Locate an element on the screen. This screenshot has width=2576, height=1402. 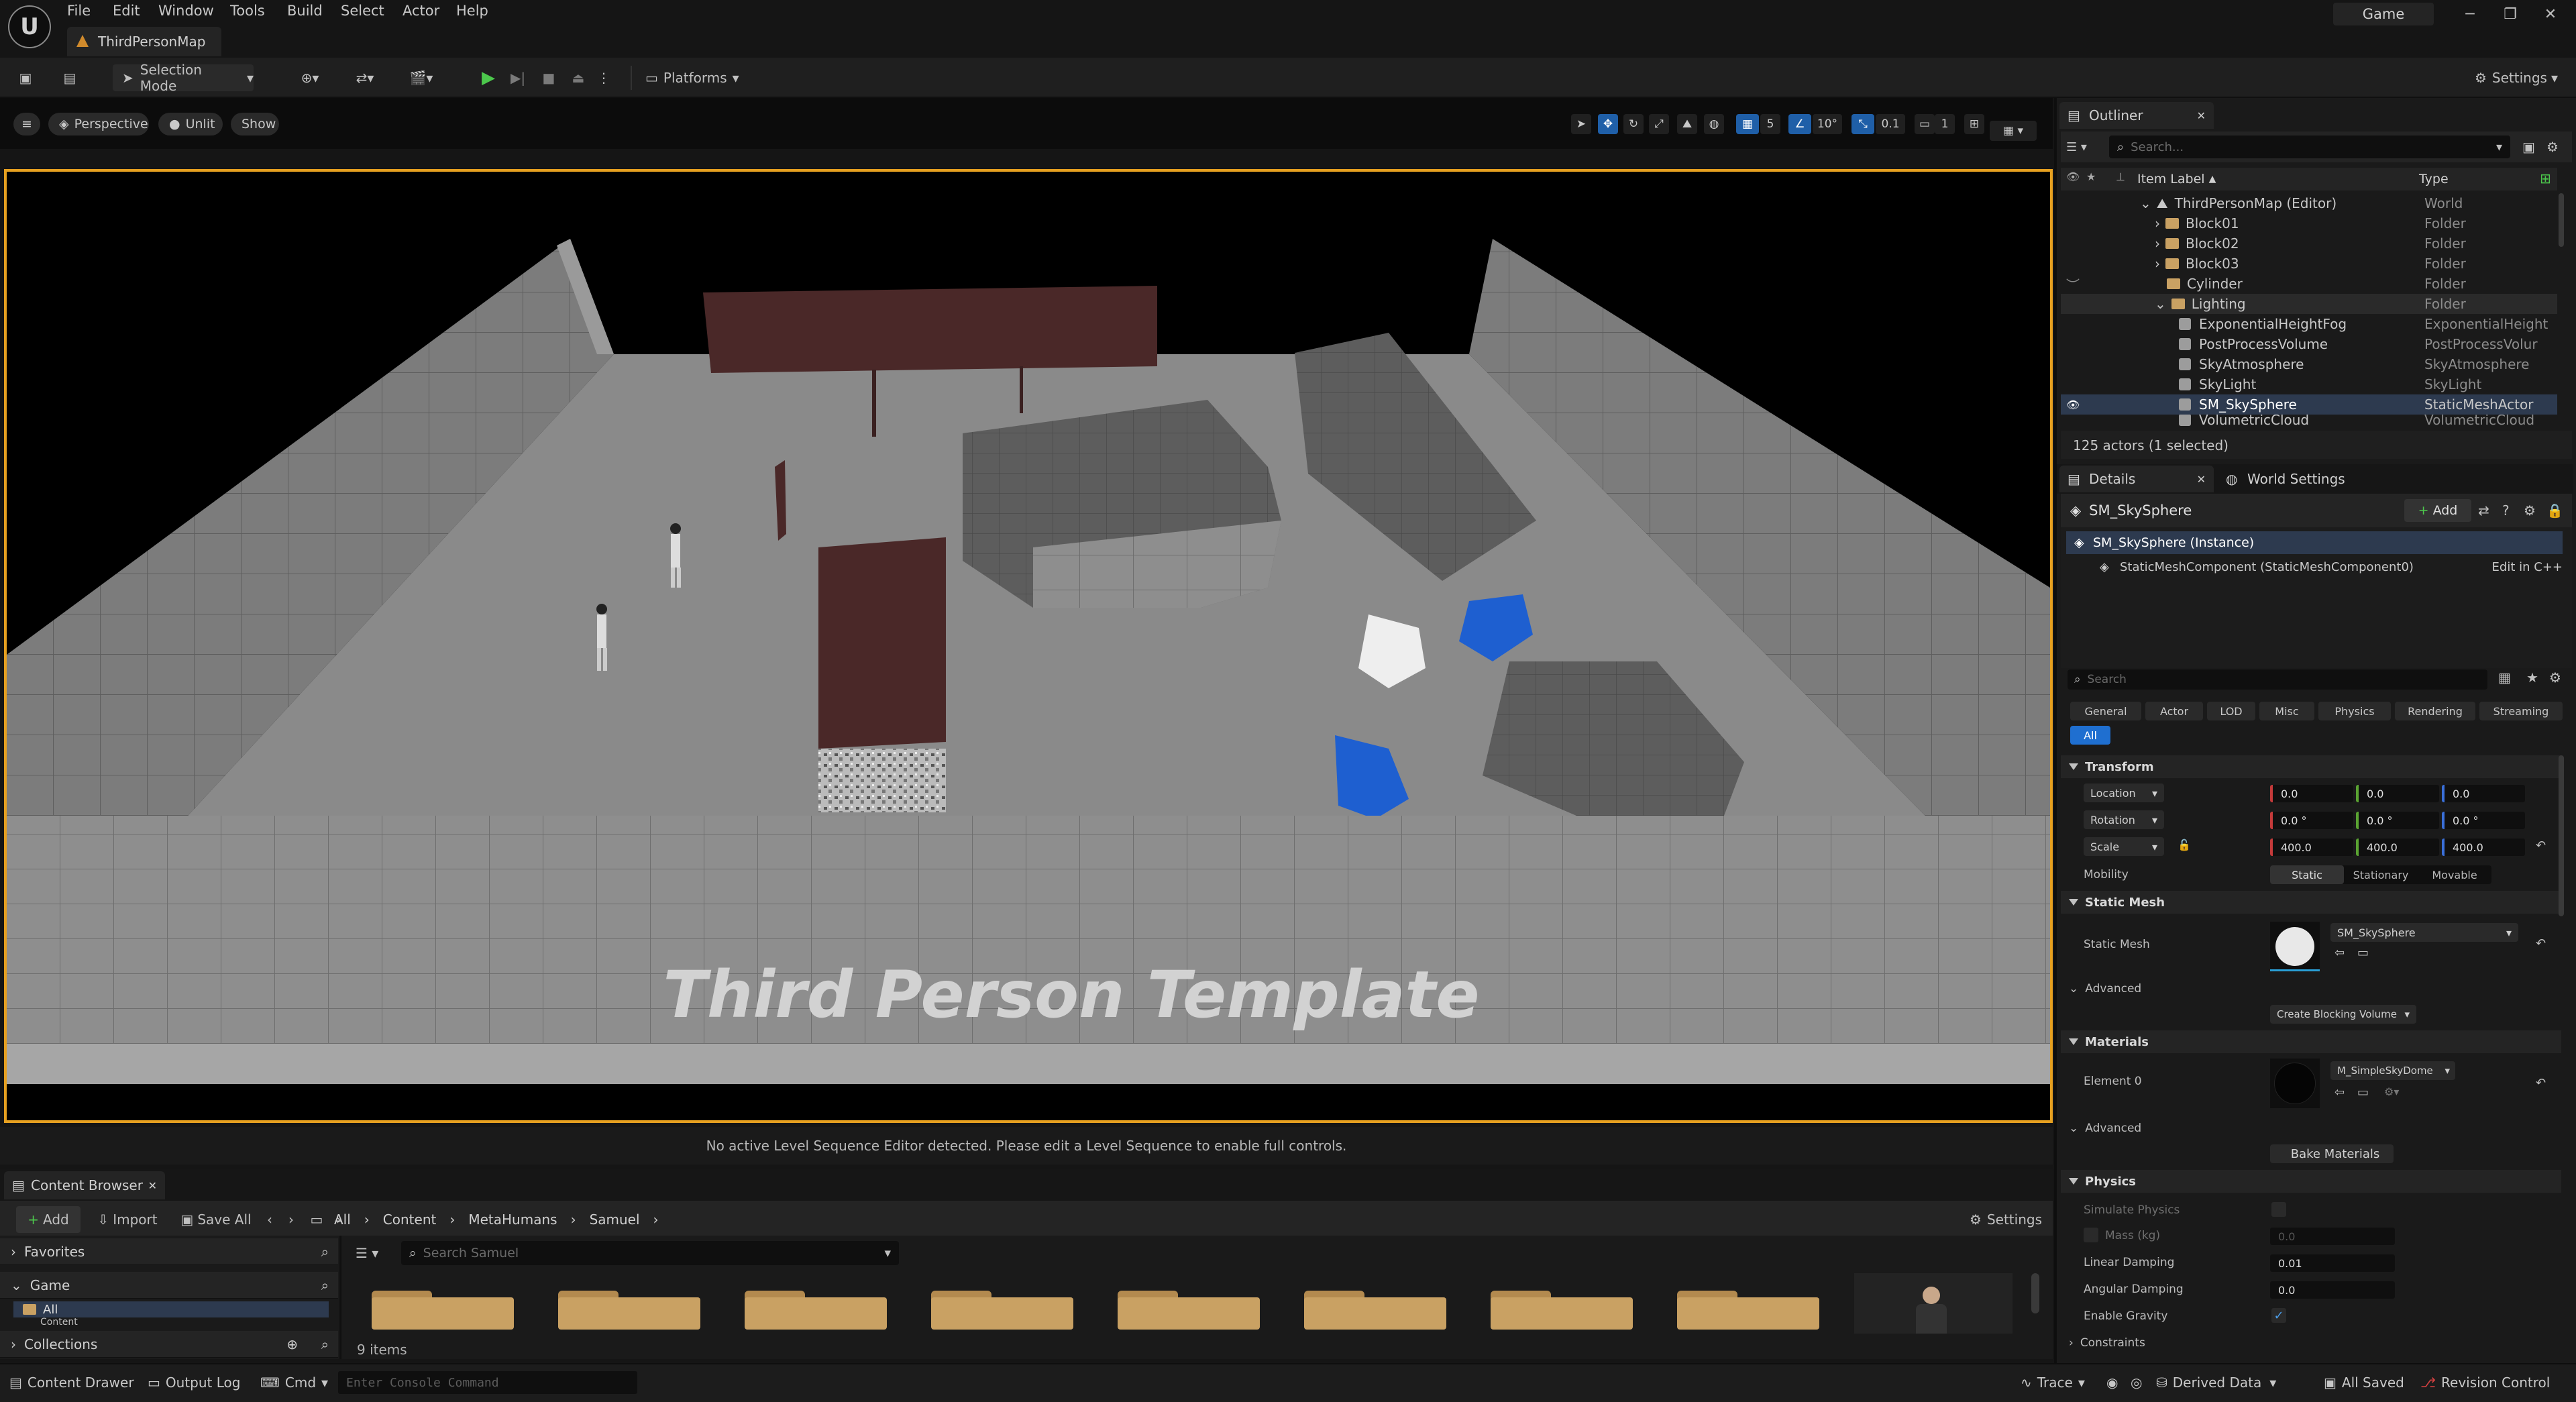
browse-icon: ▤ is located at coordinates (69, 78).